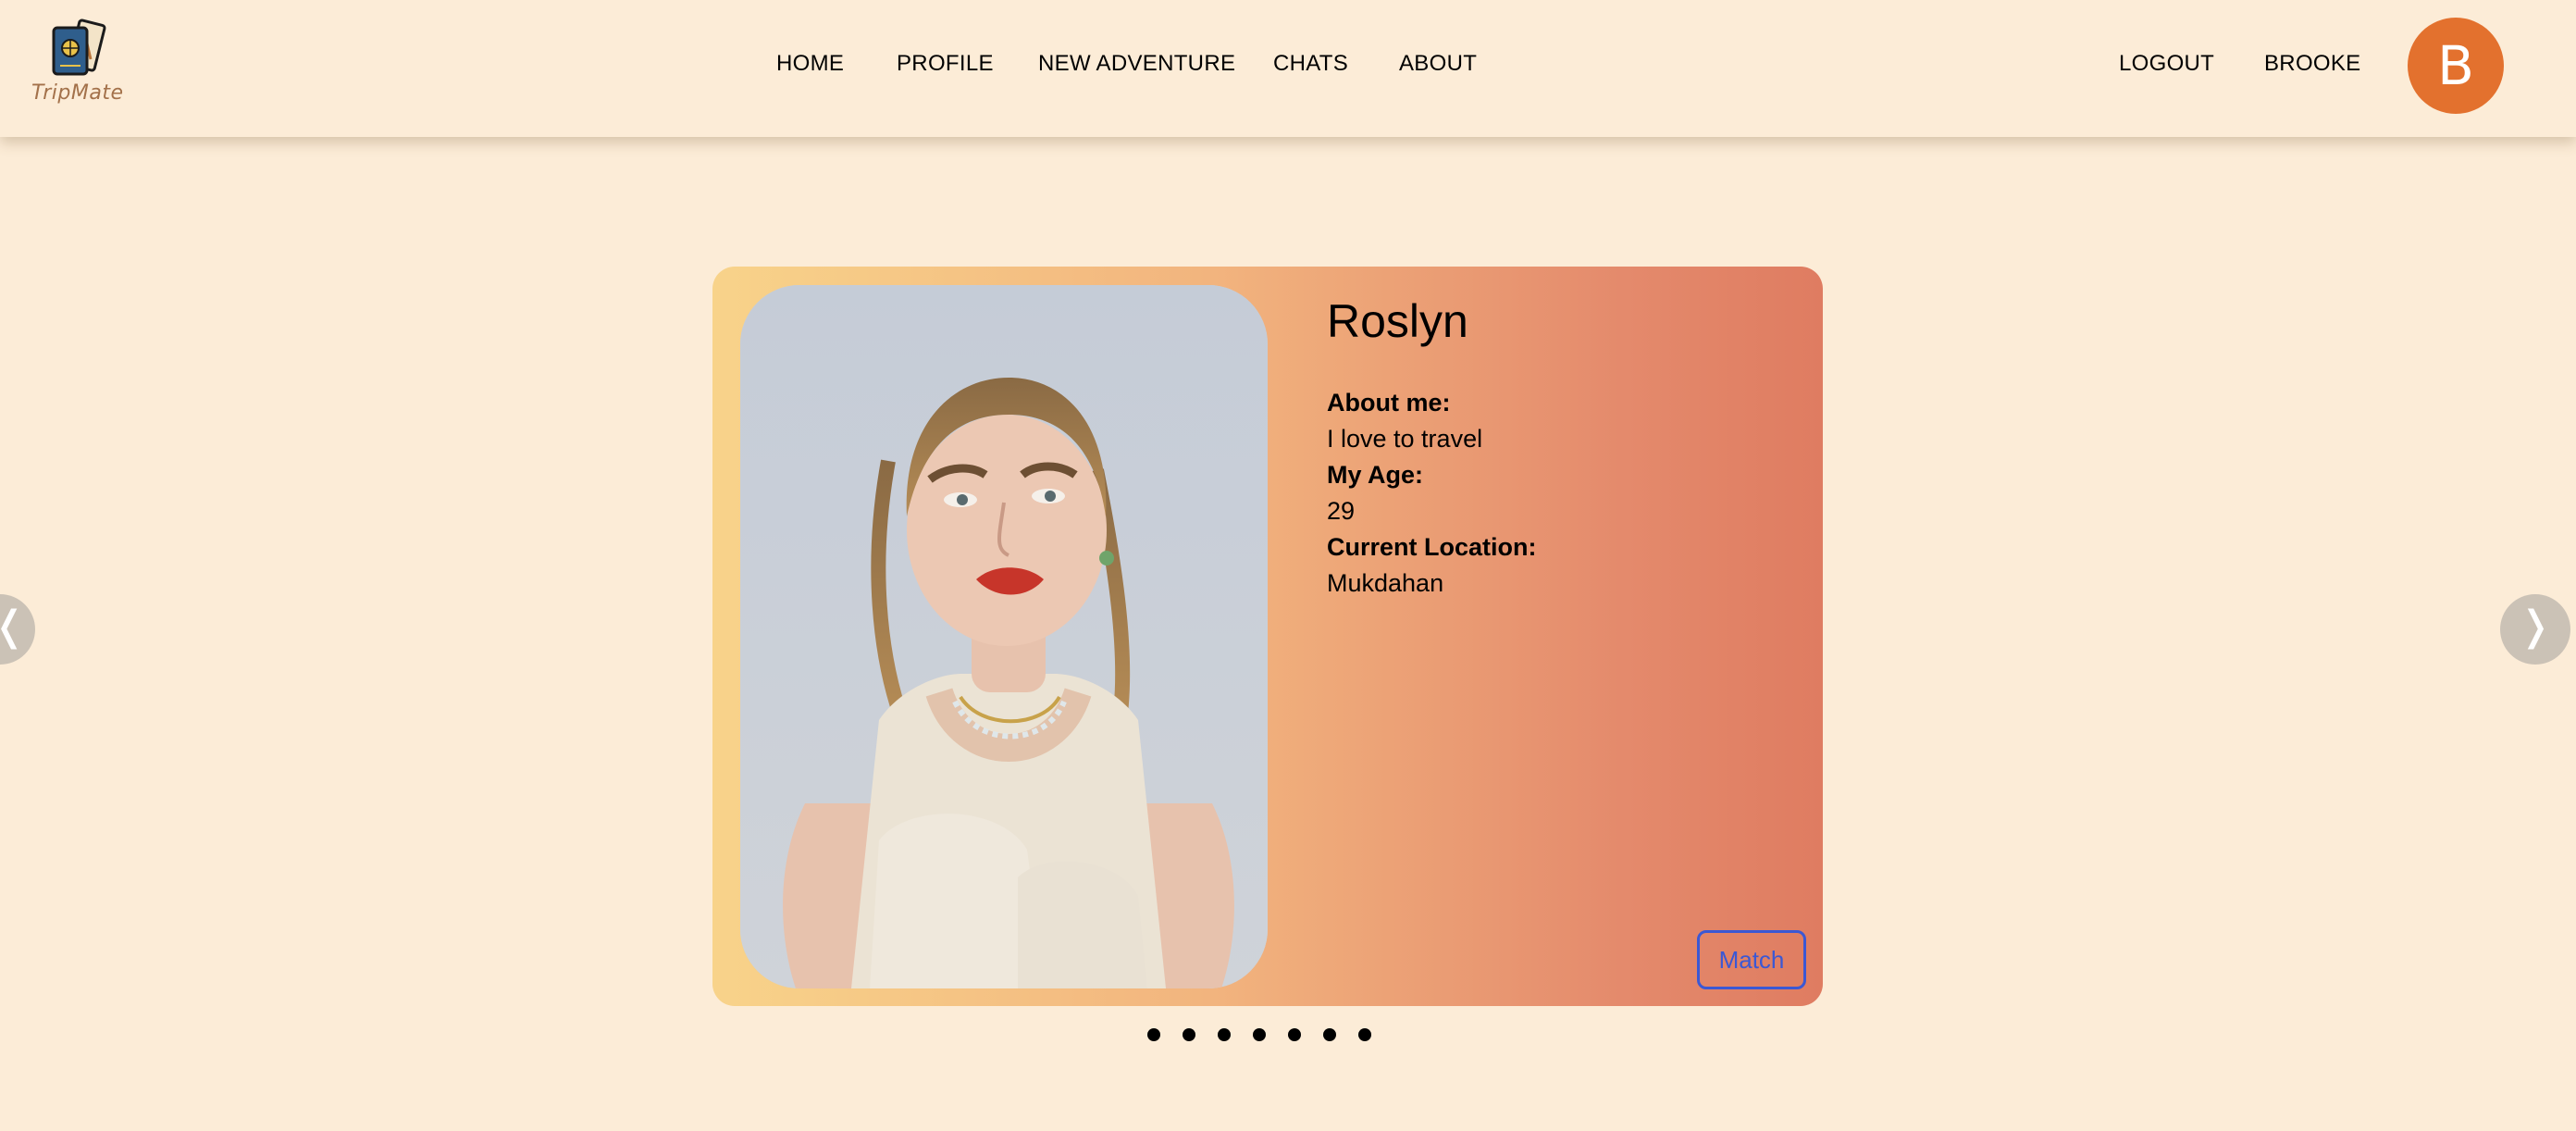 The width and height of the screenshot is (2576, 1131). Describe the element at coordinates (2312, 64) in the screenshot. I see `username-link: BROOKE` at that location.